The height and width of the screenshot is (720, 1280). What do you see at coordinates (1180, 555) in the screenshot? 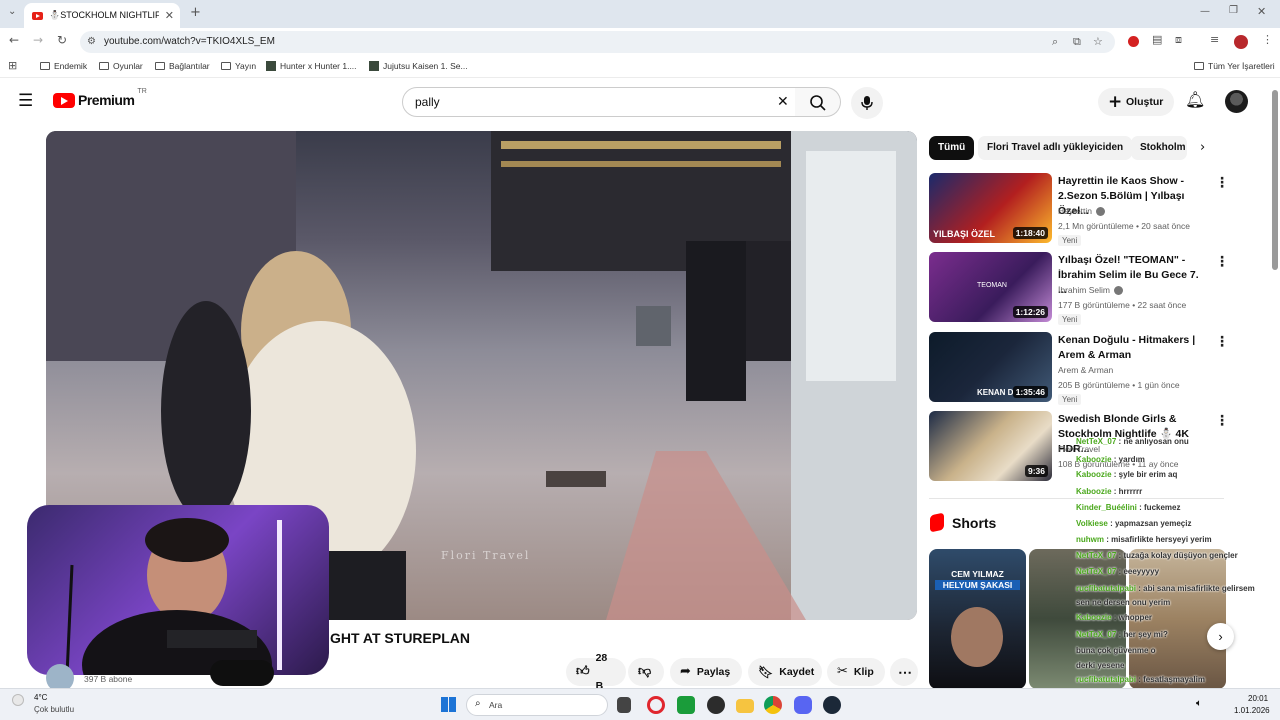
I see `chat-text: tuzağa kolay düşüyon gençler` at bounding box center [1180, 555].